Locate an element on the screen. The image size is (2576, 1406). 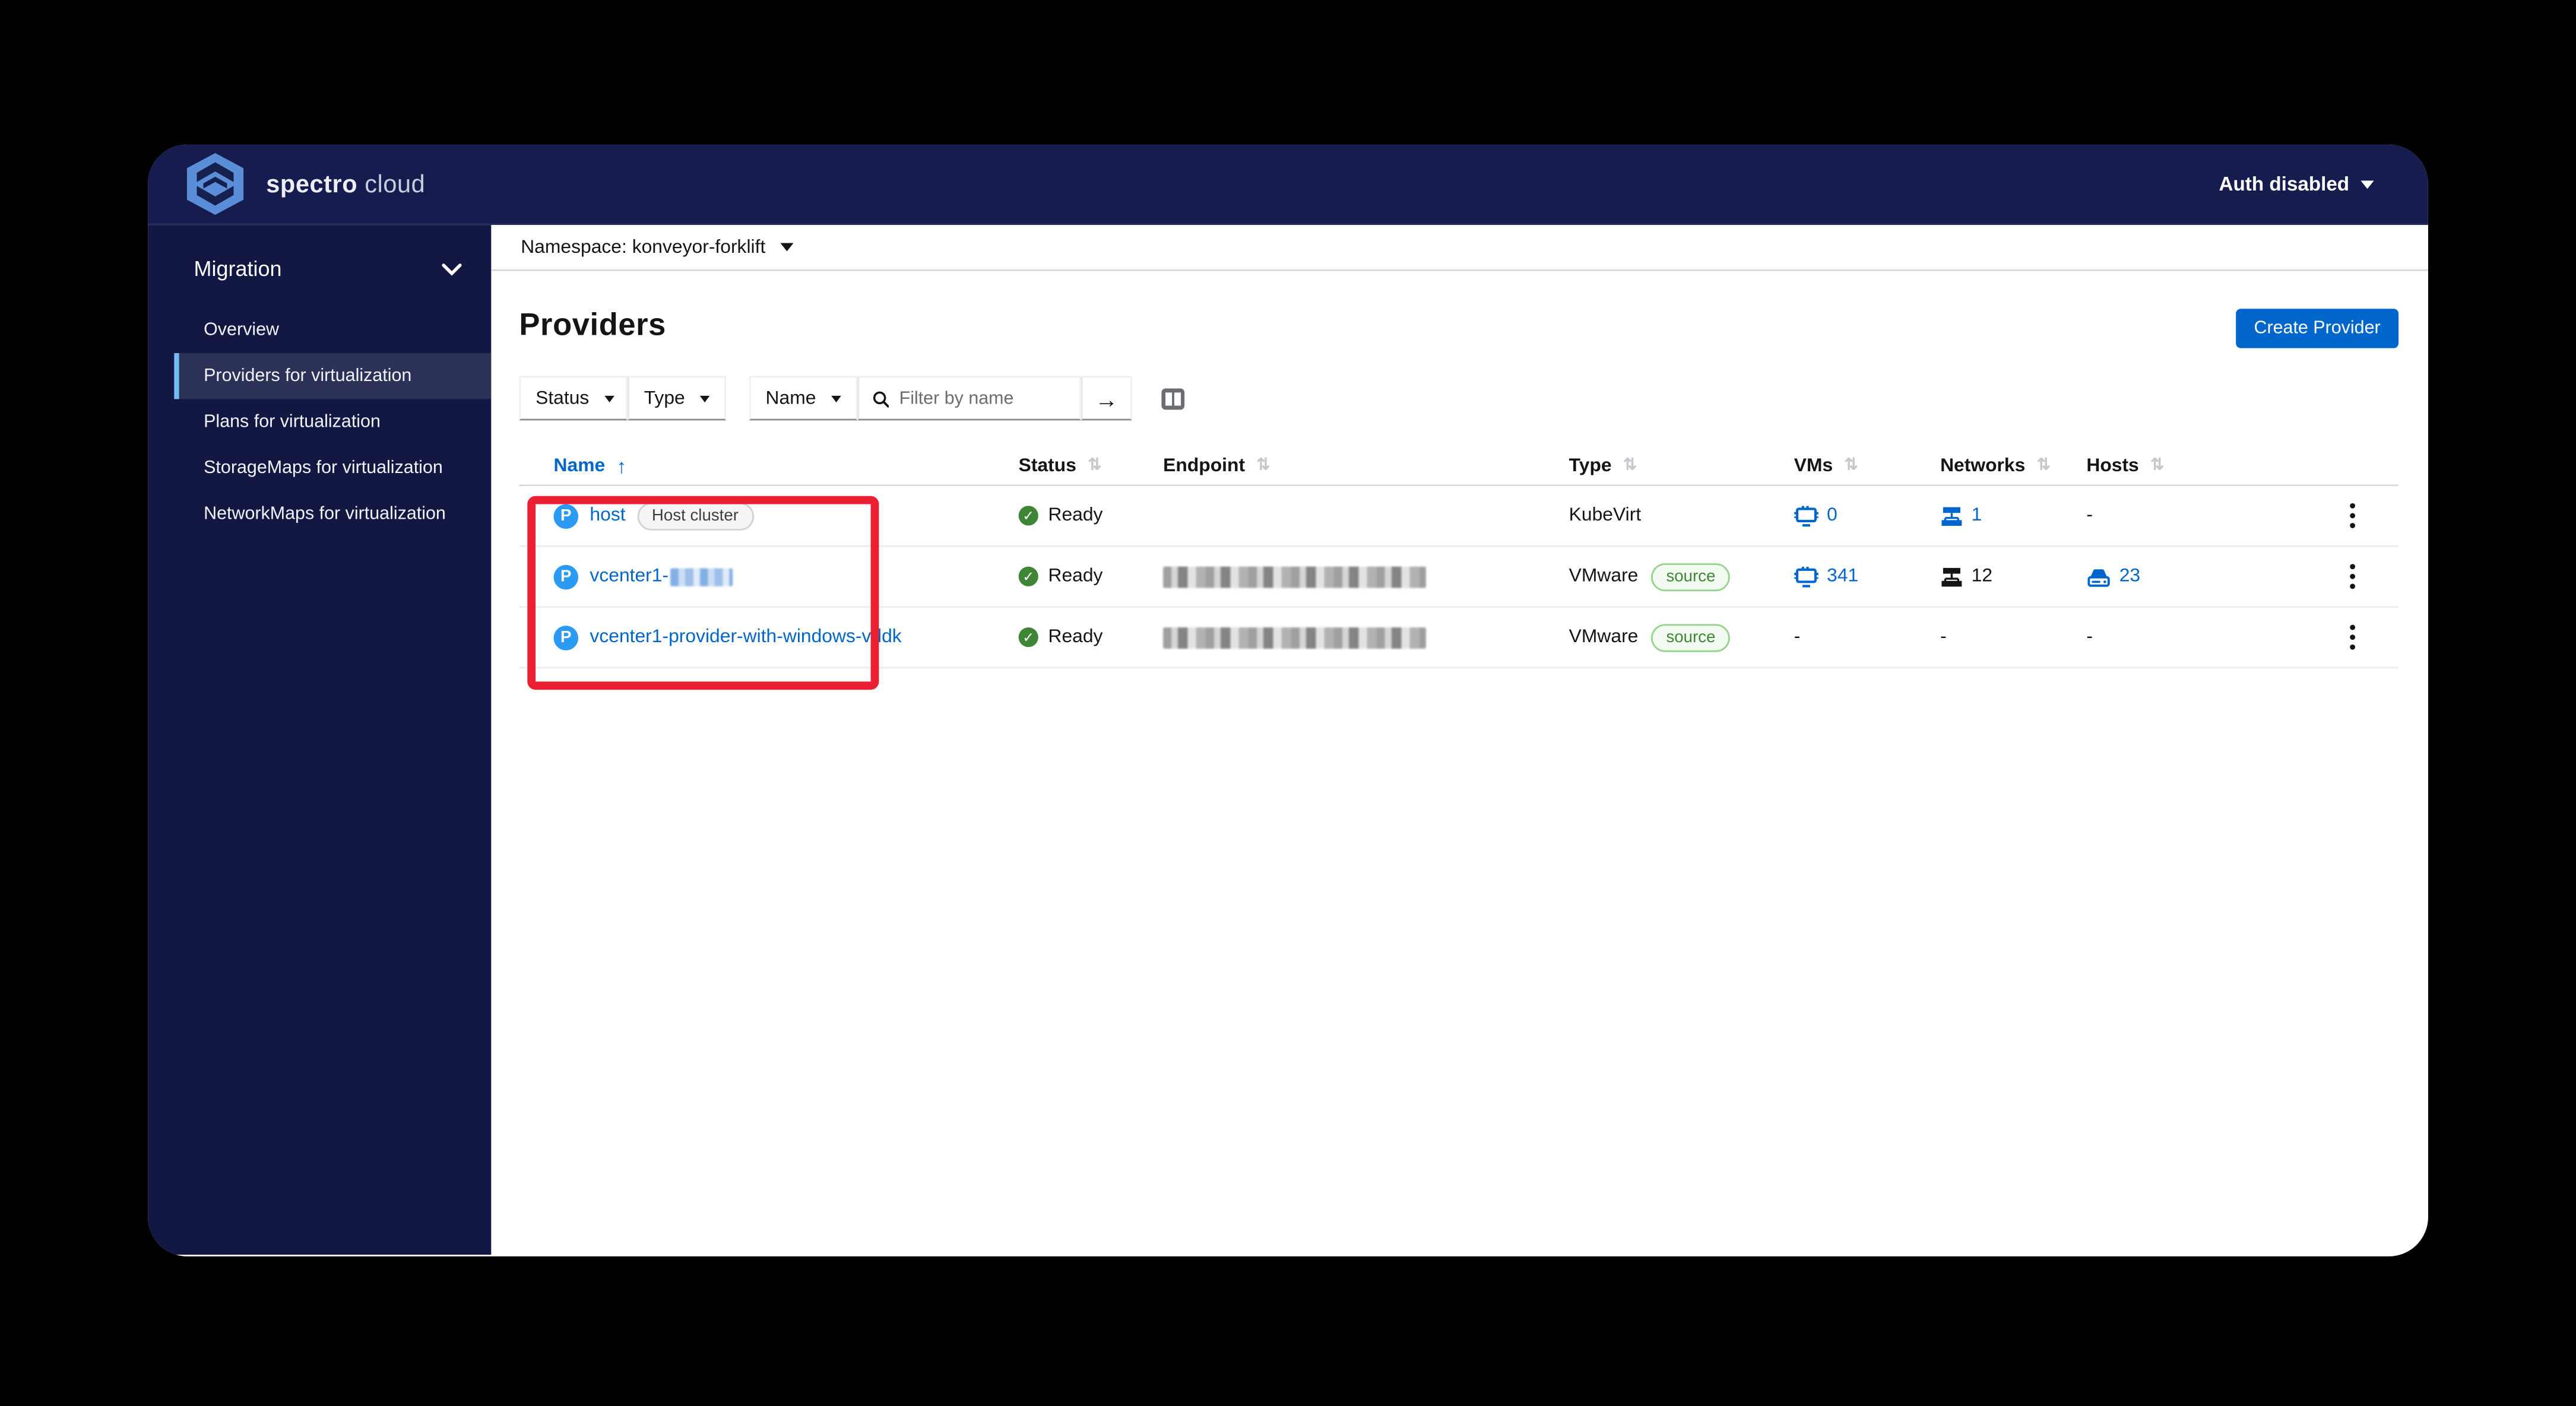
create-provider-button: Create Provider is located at coordinates (2318, 329).